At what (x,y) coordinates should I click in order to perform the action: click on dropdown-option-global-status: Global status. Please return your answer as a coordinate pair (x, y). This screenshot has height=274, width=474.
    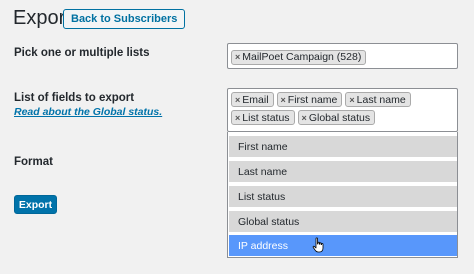
    Looking at the image, I should click on (343, 221).